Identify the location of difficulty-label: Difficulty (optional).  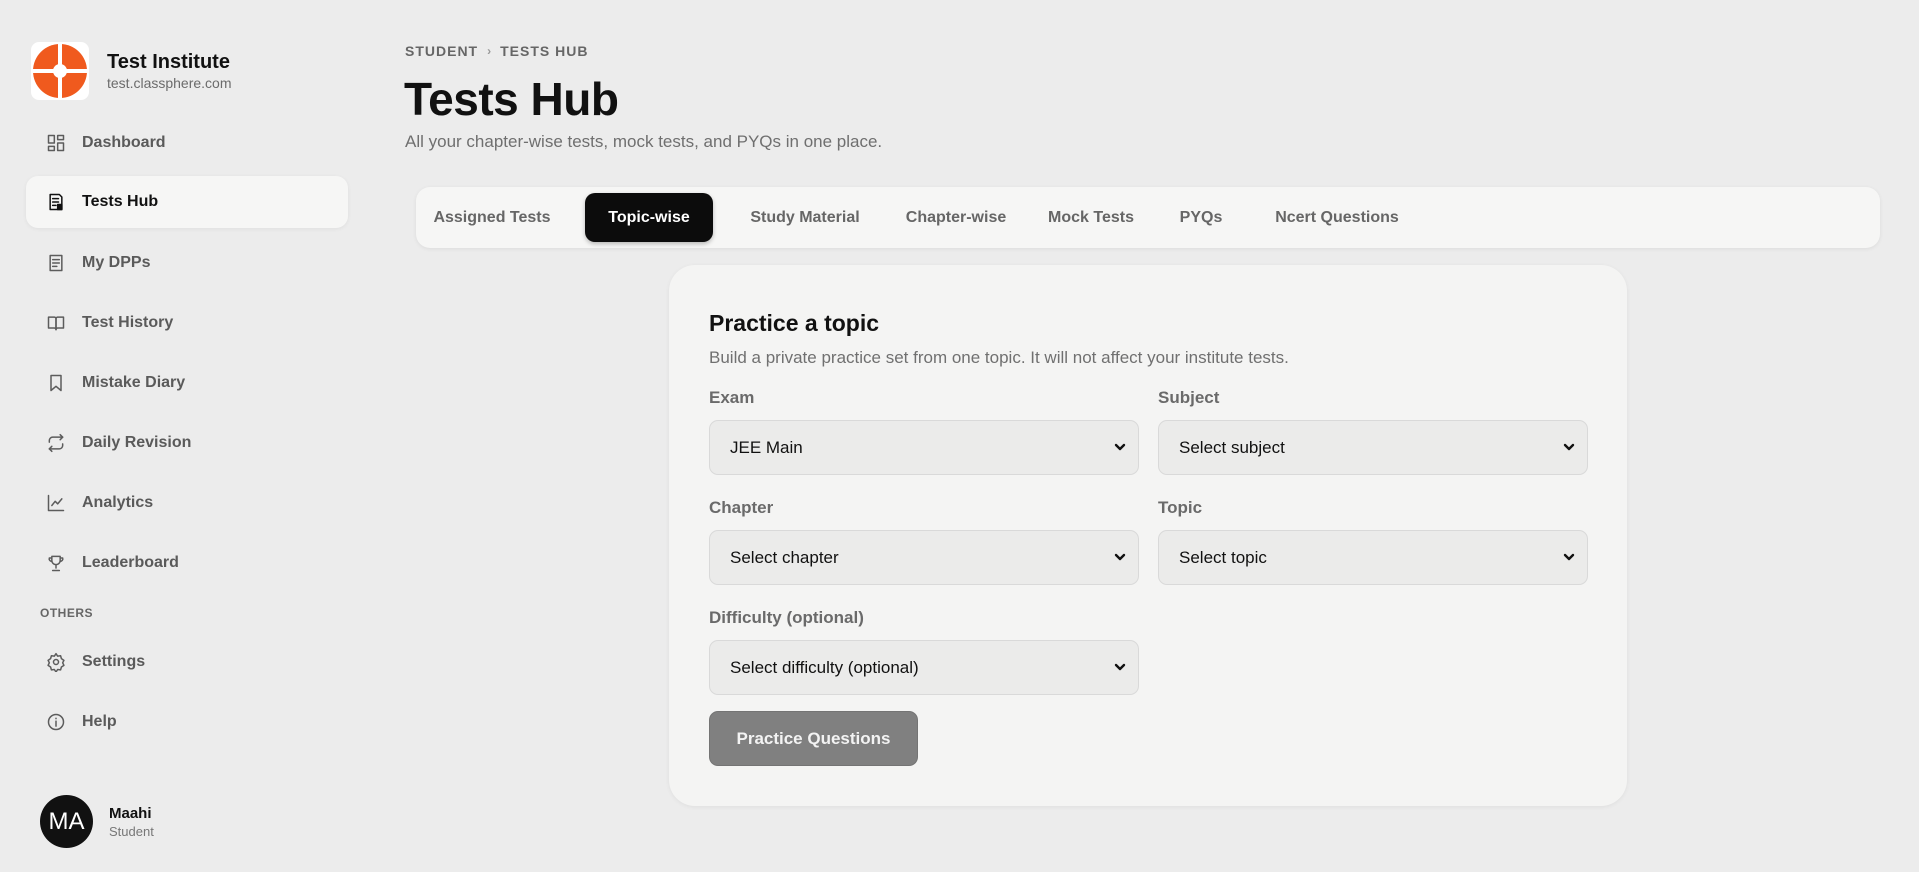
(786, 617).